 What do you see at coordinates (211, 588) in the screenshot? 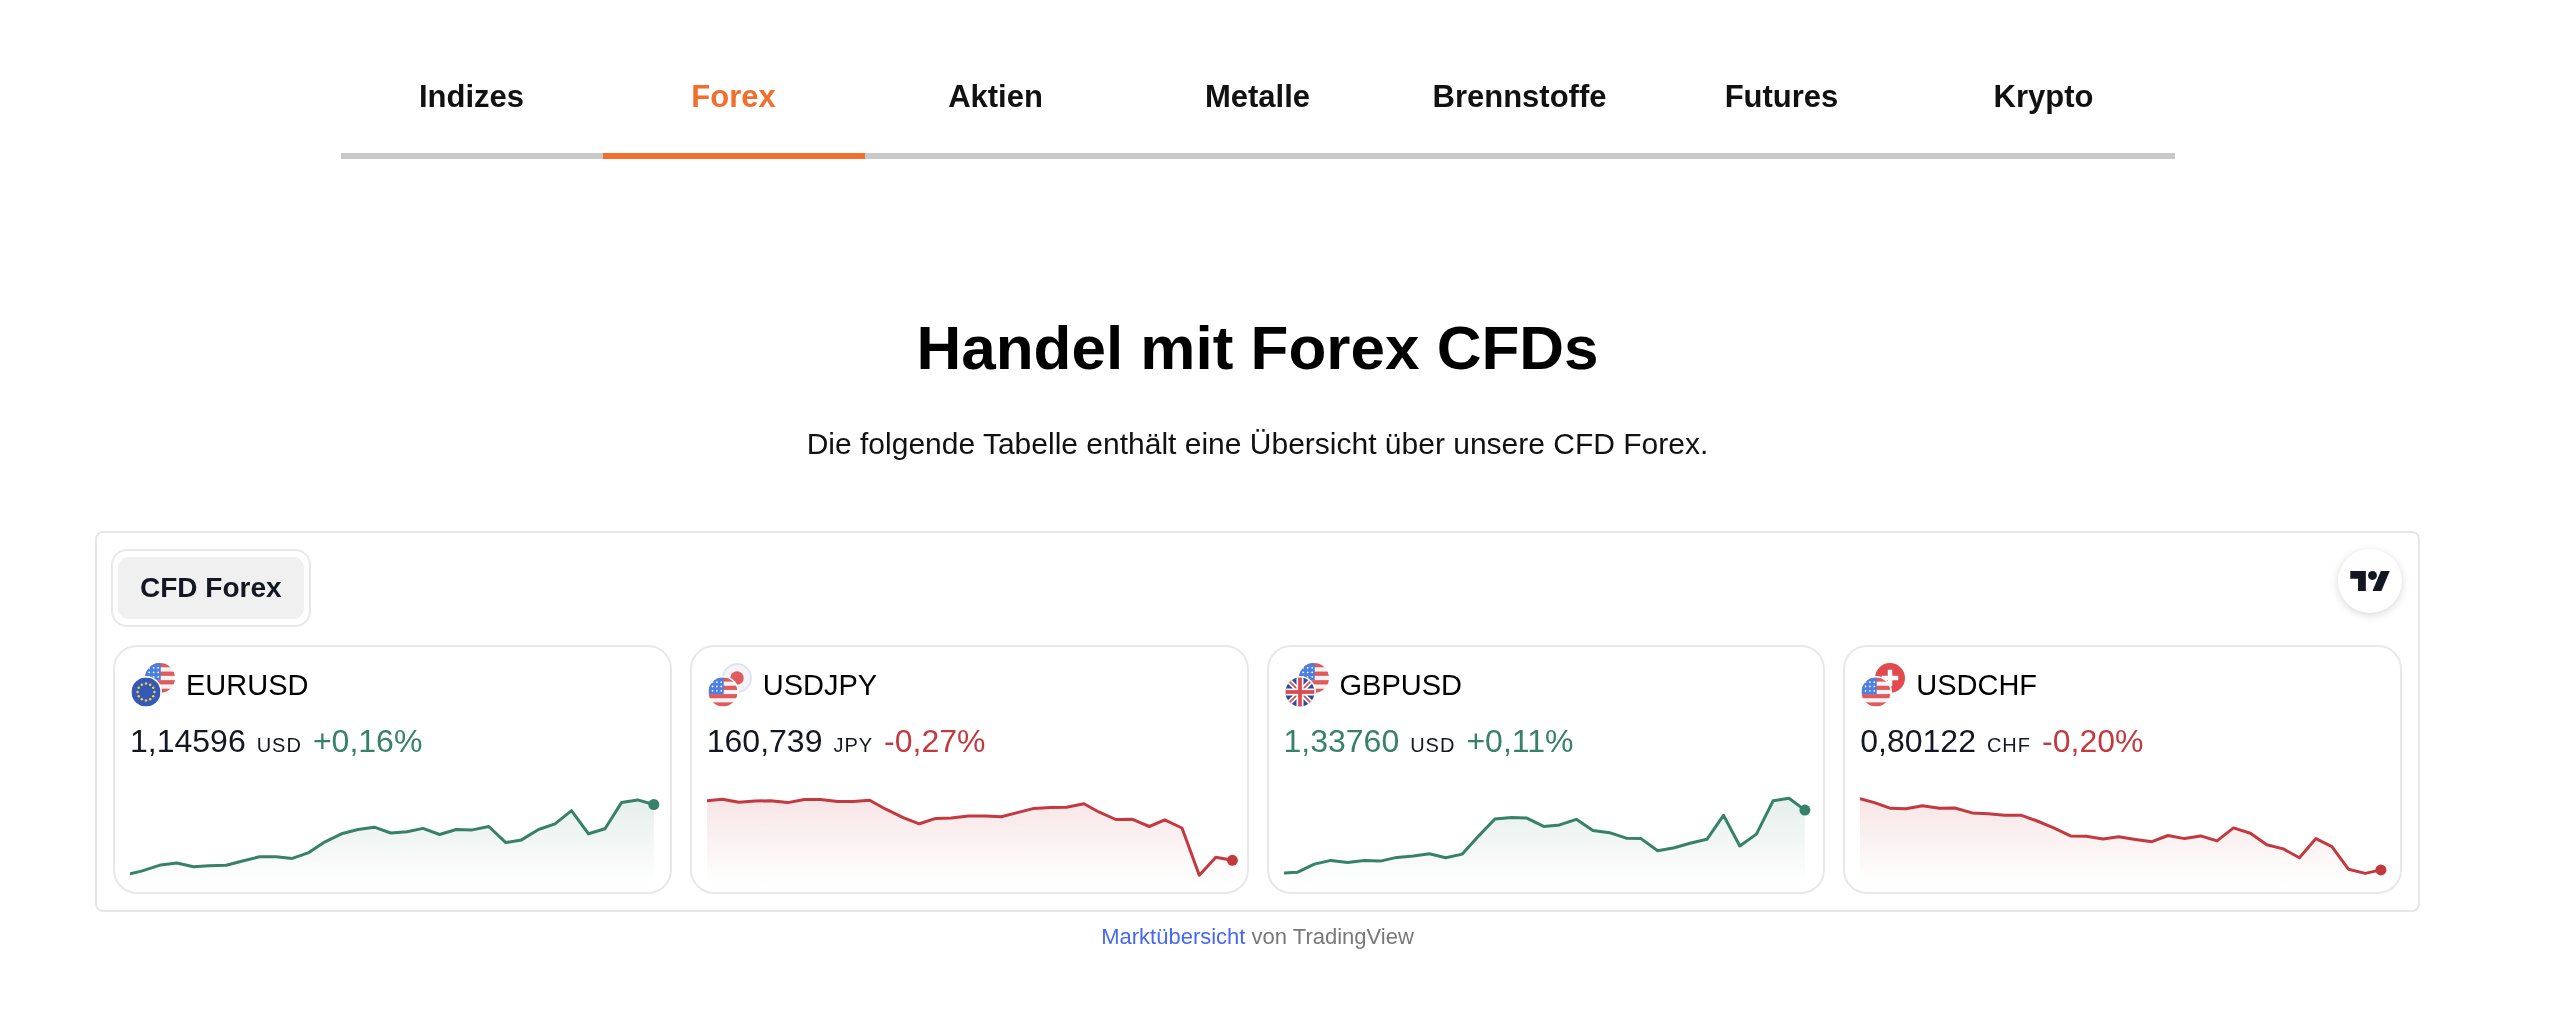
I see `widget-tab: CFD Forex` at bounding box center [211, 588].